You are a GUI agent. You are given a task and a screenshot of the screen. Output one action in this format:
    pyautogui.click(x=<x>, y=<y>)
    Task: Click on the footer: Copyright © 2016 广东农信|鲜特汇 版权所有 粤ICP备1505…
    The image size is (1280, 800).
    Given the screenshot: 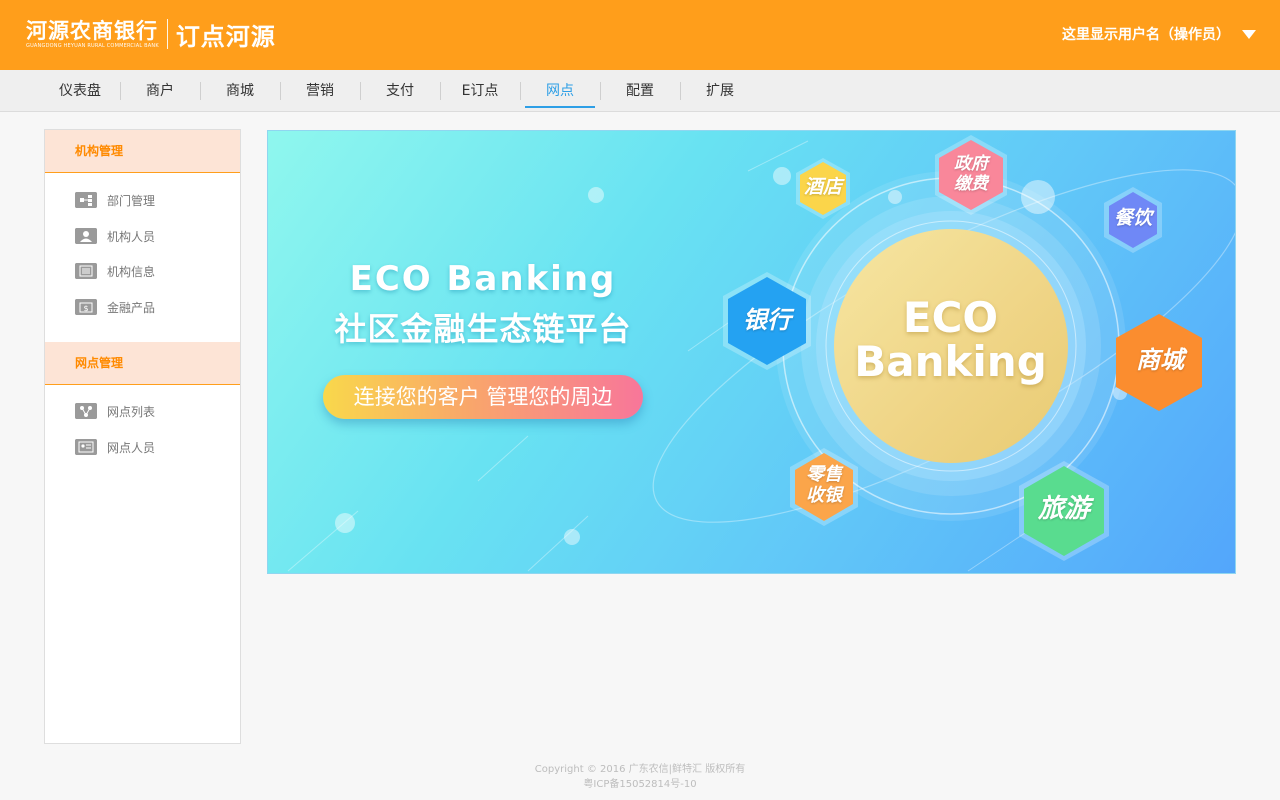 What is the action you would take?
    pyautogui.click(x=640, y=777)
    